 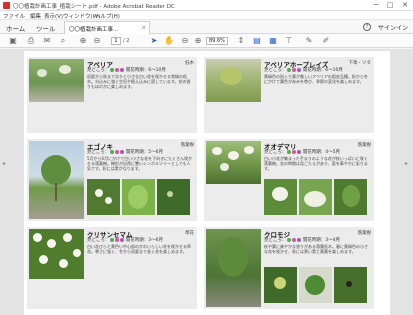 I want to click on page-total: / 2, so click(x=126, y=41).